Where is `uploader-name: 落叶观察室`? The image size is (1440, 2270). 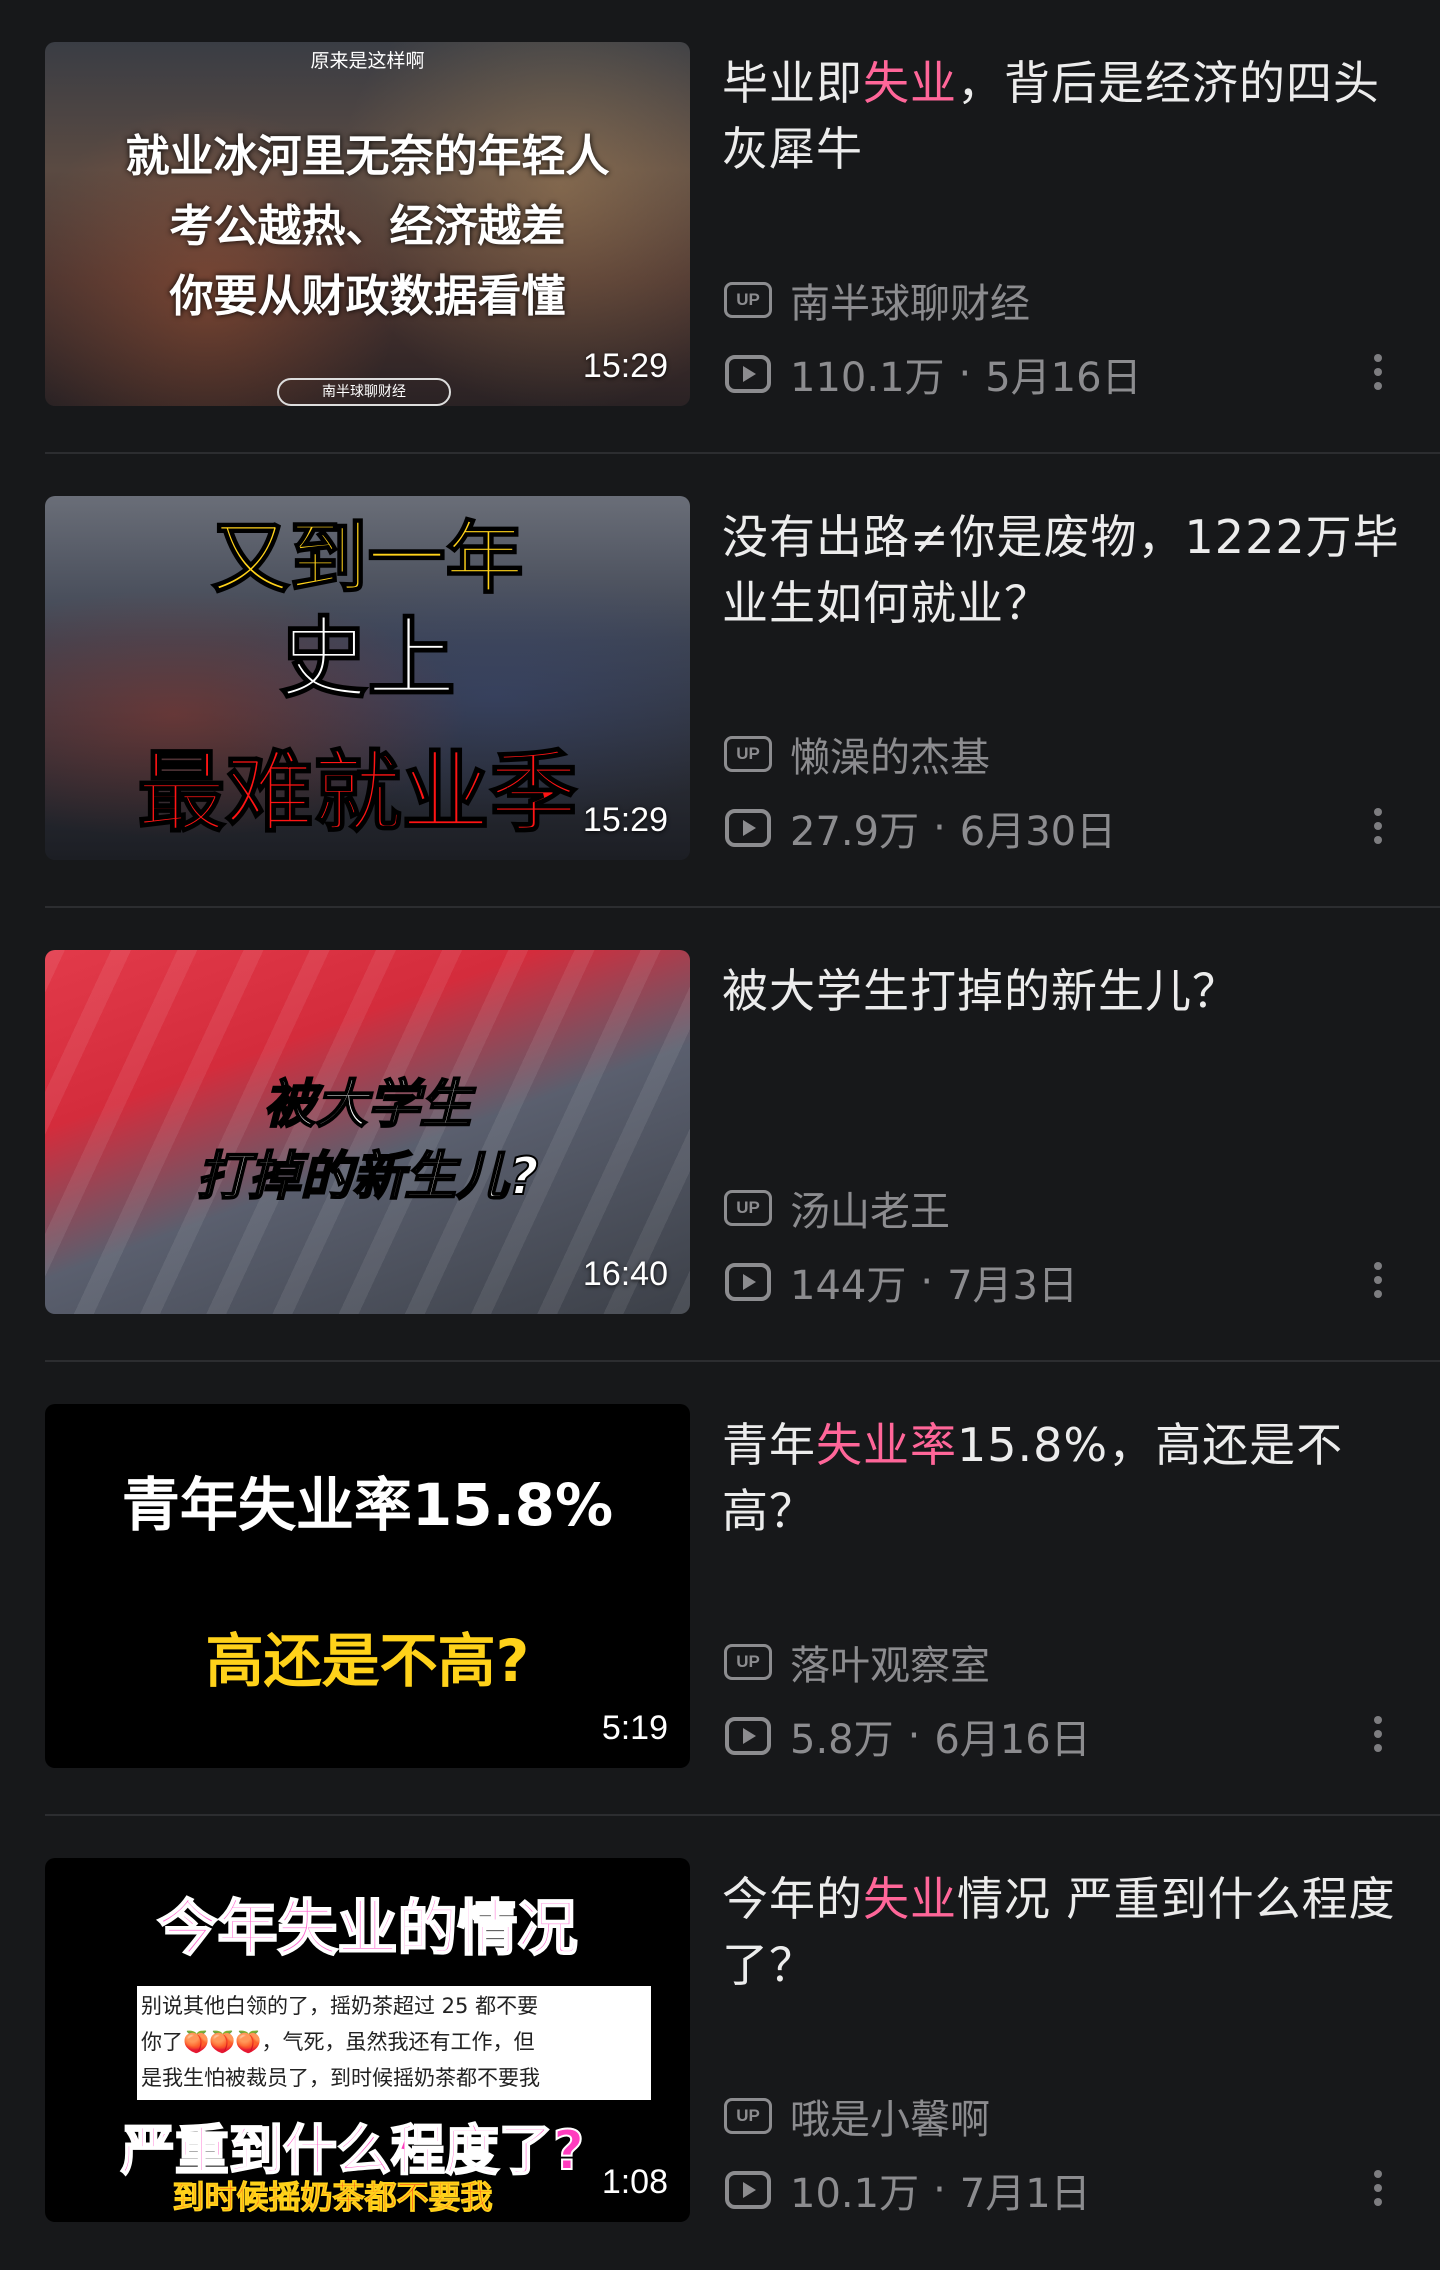 uploader-name: 落叶观察室 is located at coordinates (890, 1666).